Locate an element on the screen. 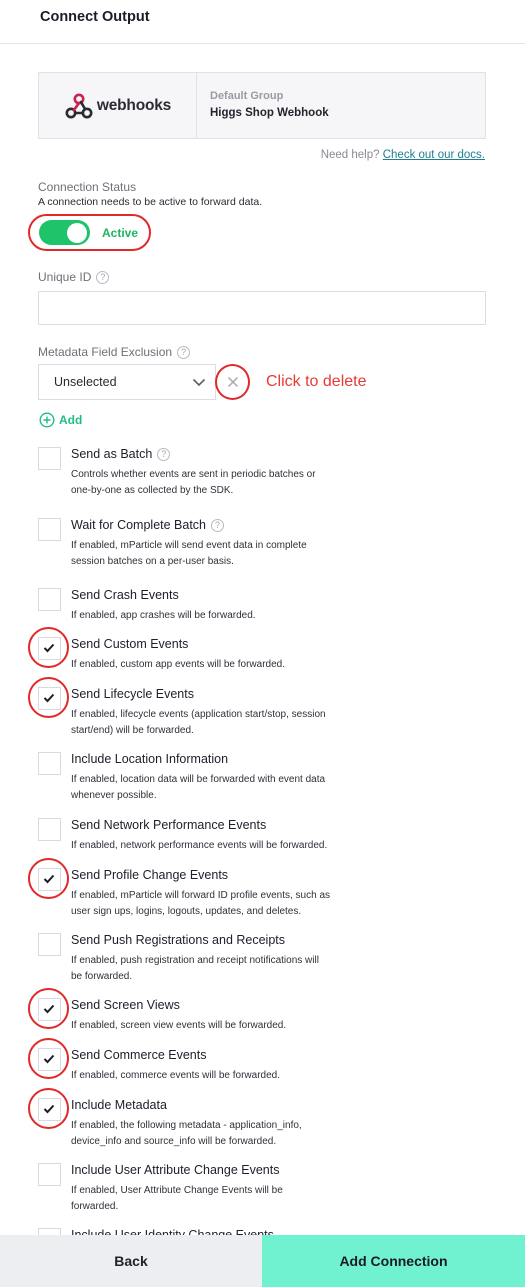 This screenshot has width=525, height=1287. connection-status-toggle: Active is located at coordinates (89, 232).